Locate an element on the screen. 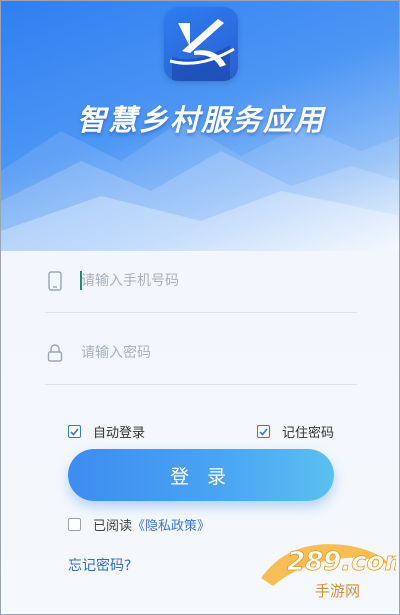 The width and height of the screenshot is (400, 615). phone-field is located at coordinates (201, 281).